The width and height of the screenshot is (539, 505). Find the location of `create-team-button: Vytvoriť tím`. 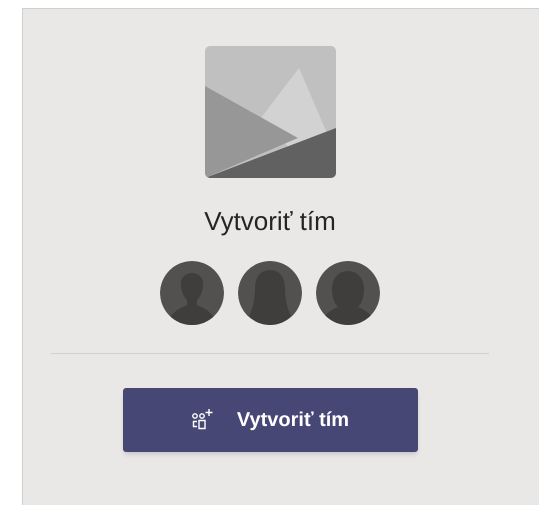

create-team-button: Vytvoriť tím is located at coordinates (270, 420).